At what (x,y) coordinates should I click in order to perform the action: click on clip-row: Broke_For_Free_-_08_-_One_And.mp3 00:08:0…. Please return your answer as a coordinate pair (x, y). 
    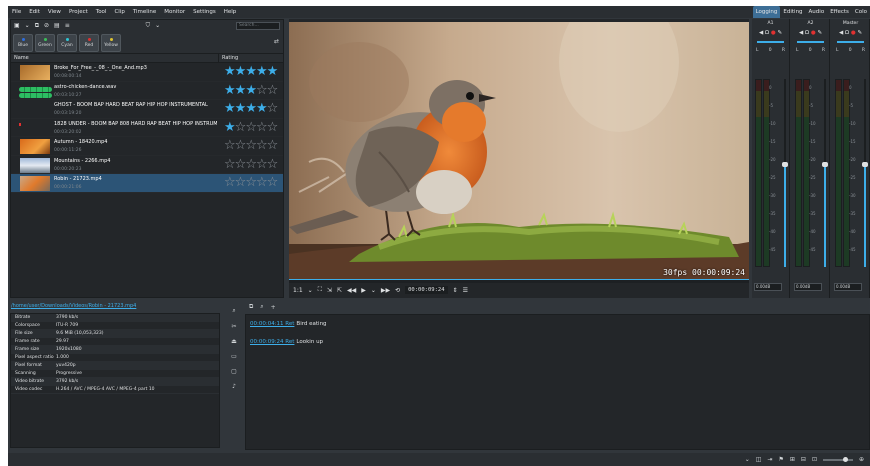
    Looking at the image, I should click on (147, 72).